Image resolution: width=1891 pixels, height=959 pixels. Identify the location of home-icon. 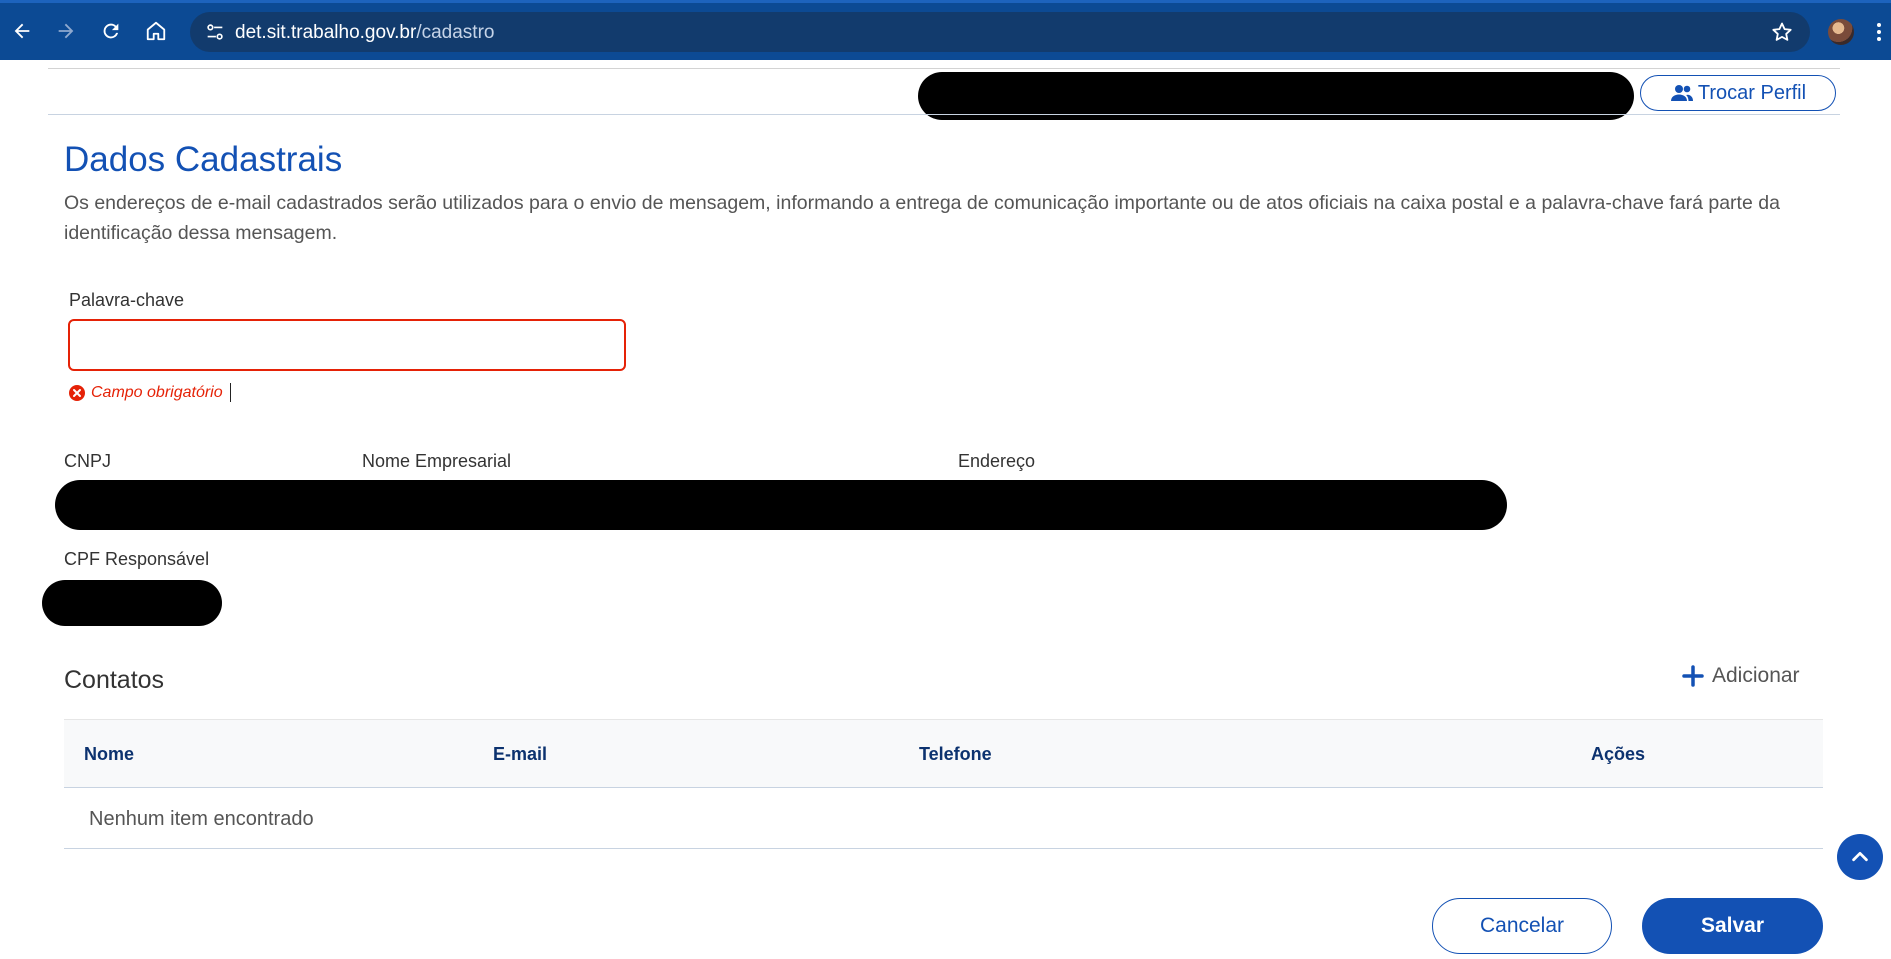
(156, 31).